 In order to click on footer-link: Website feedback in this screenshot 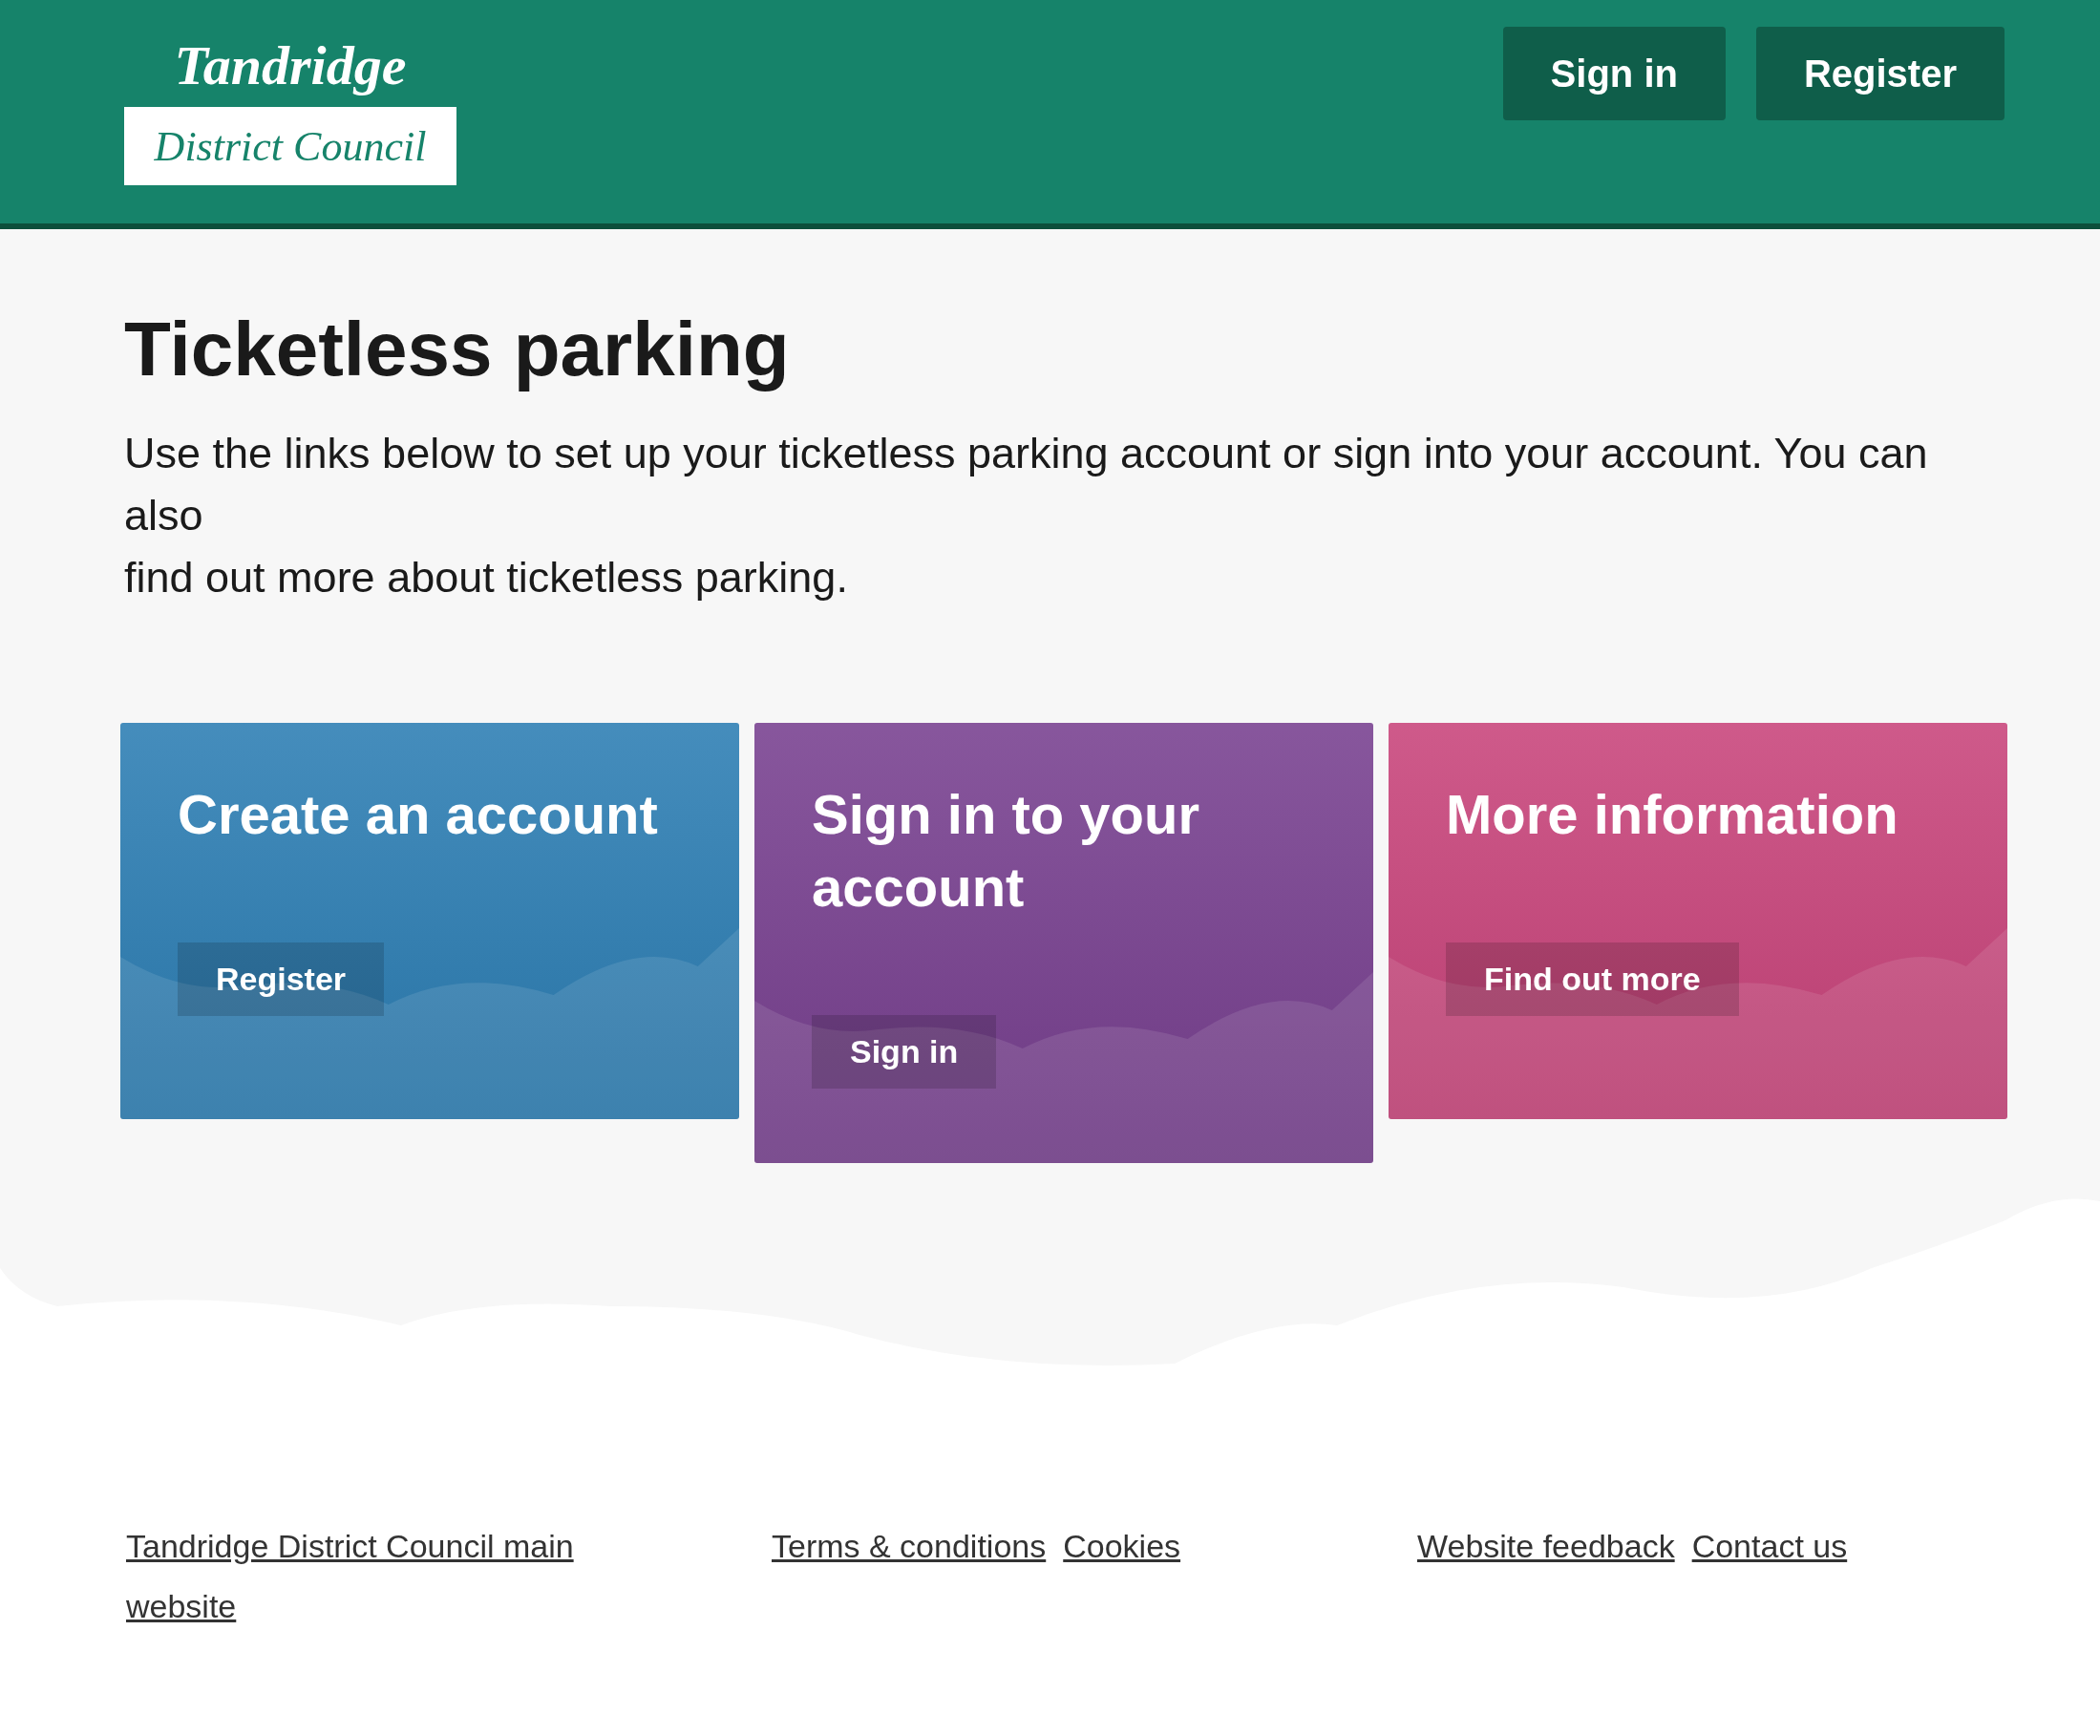, I will do `click(1546, 1546)`.